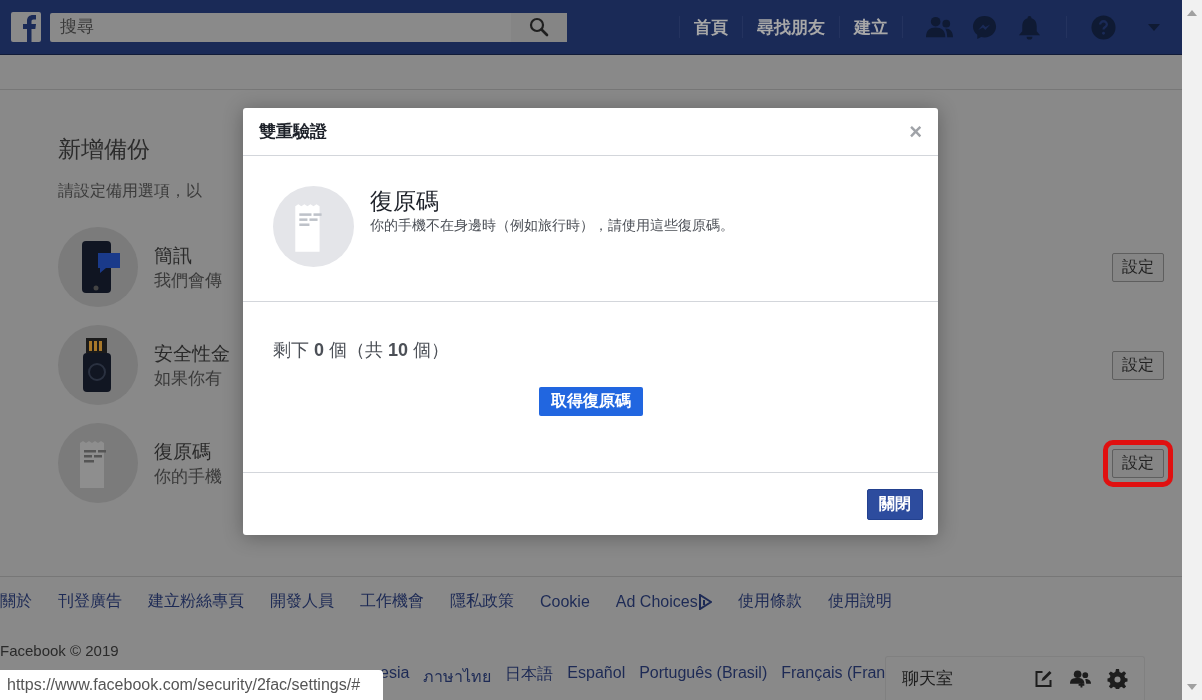 This screenshot has width=1202, height=700. I want to click on footer-link: 工作機會, so click(392, 601).